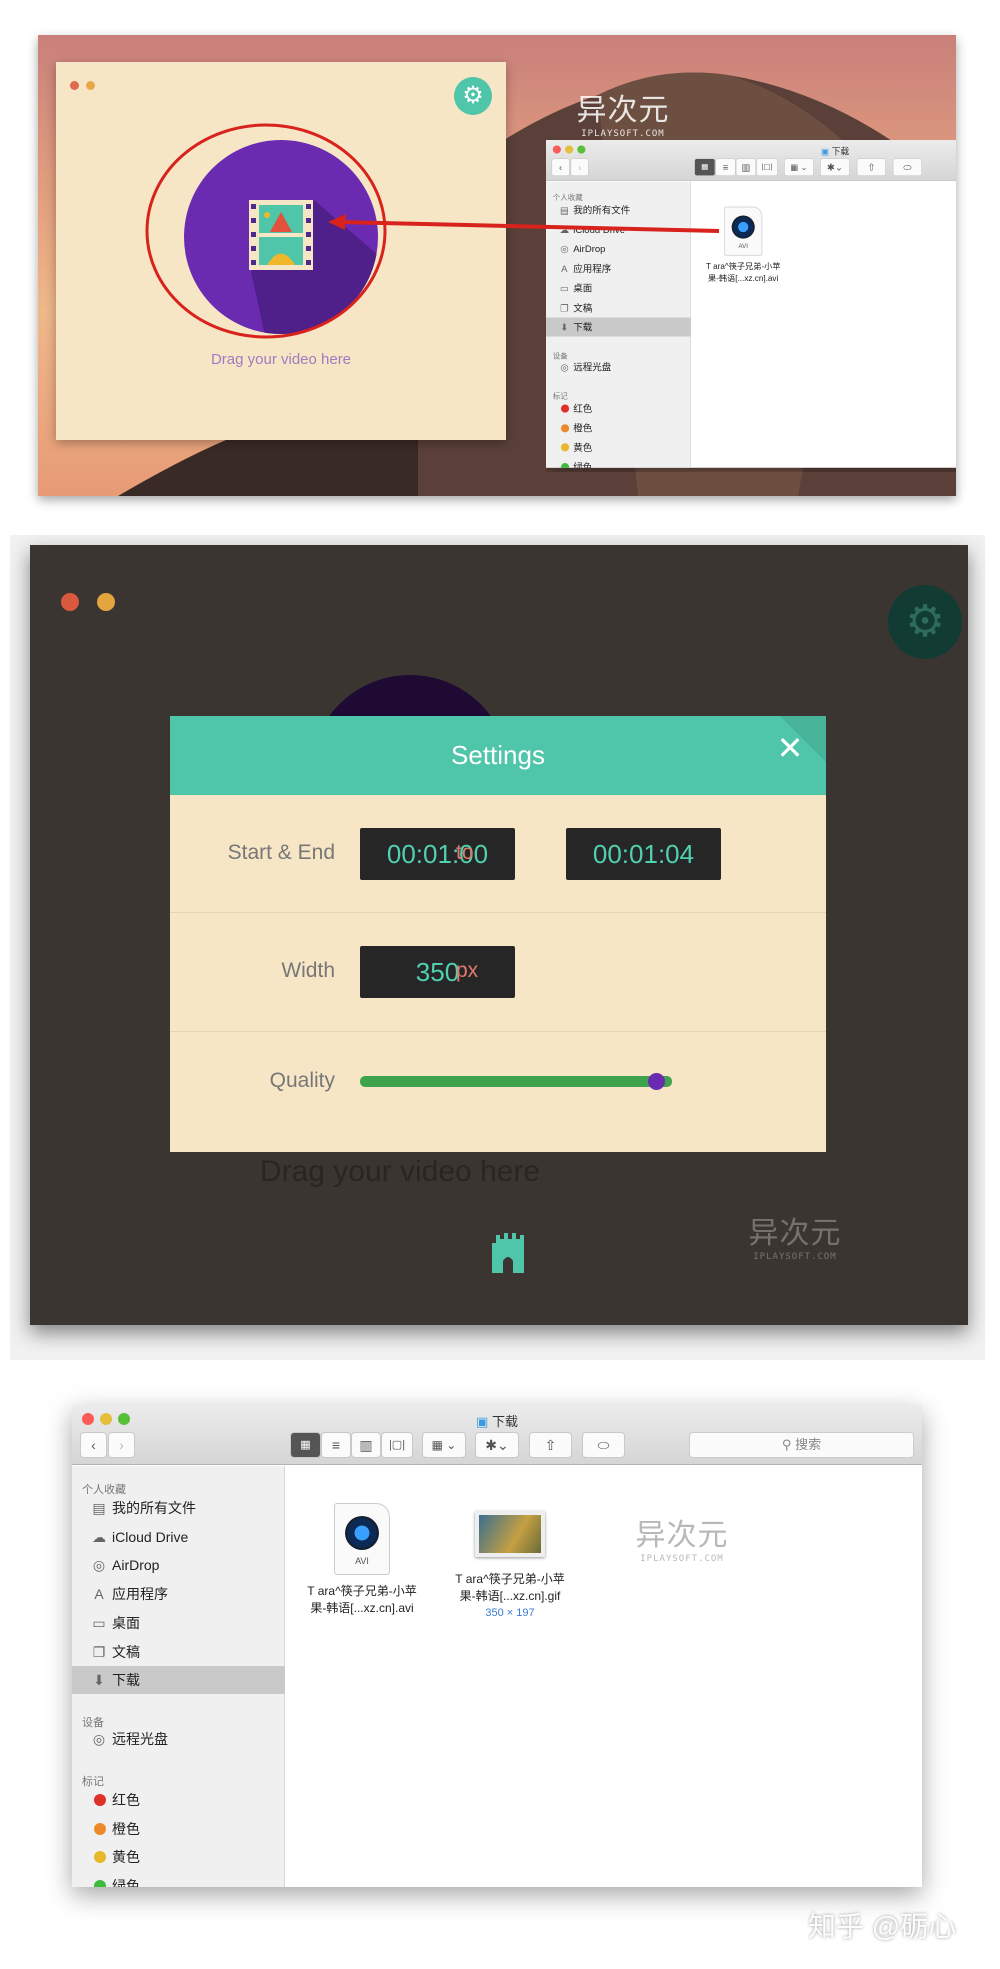 This screenshot has width=1000, height=1969. Describe the element at coordinates (281, 852) in the screenshot. I see `start-end-label: Start & End` at that location.